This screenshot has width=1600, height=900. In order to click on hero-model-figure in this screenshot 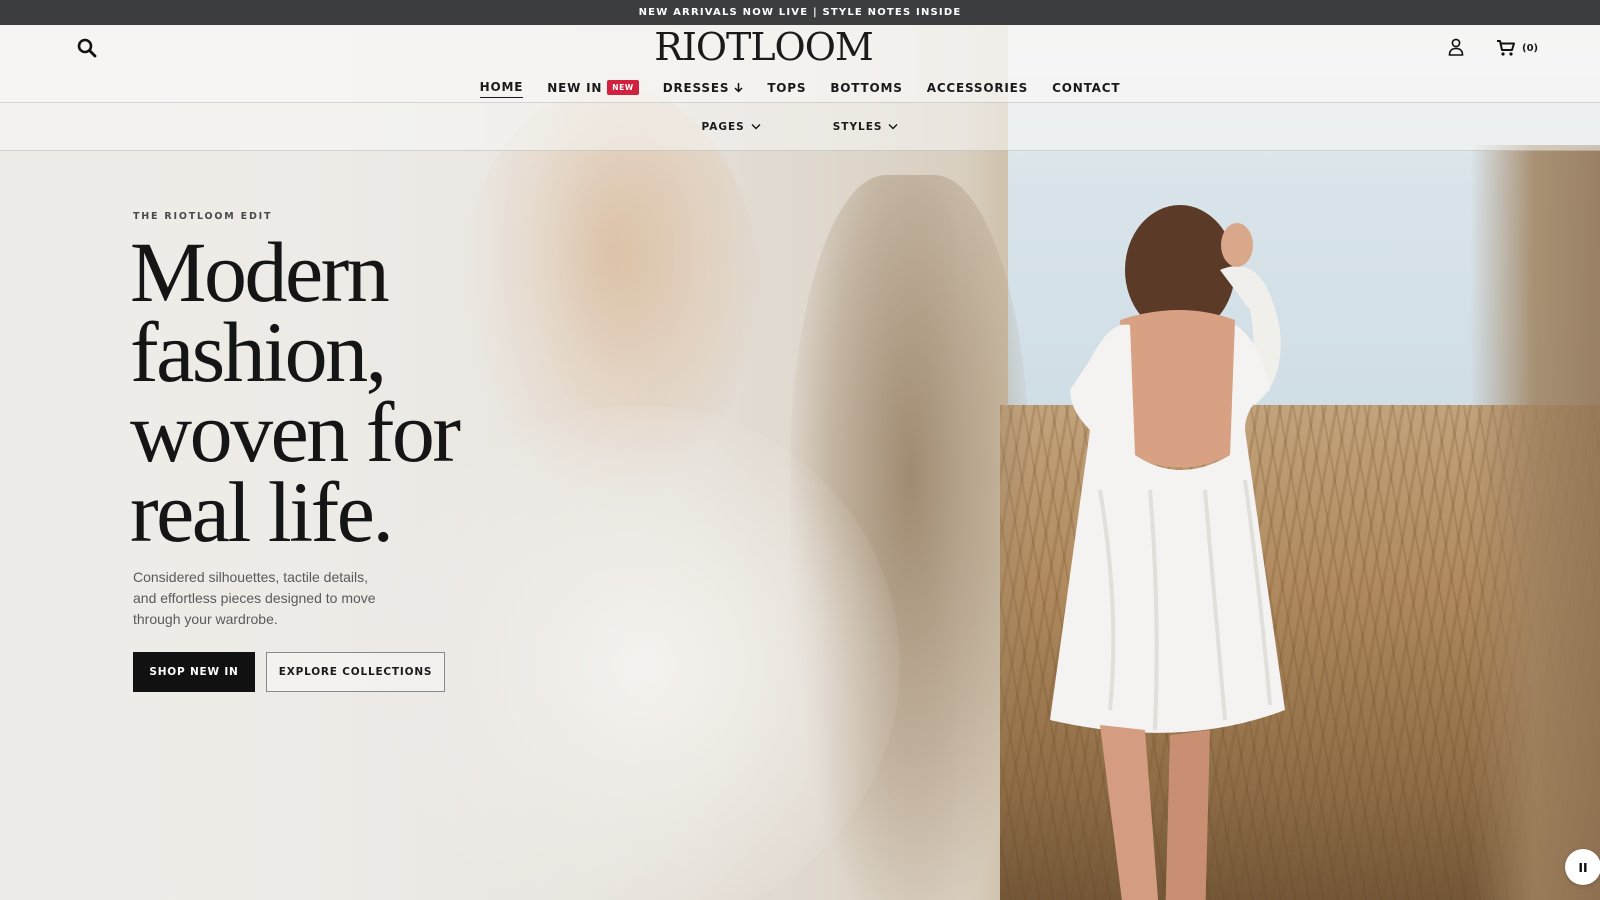, I will do `click(1167, 552)`.